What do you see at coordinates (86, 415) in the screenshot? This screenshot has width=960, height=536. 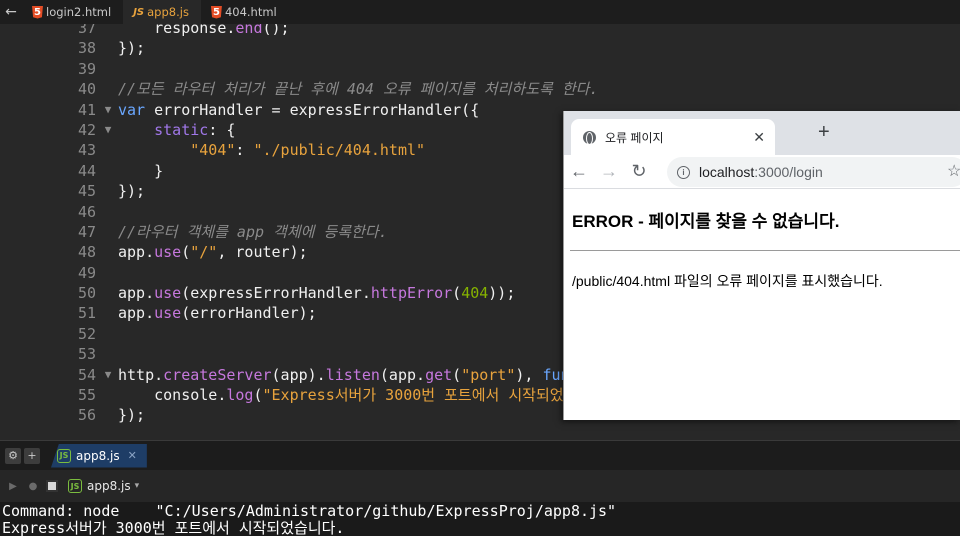 I see `line-number: 56` at bounding box center [86, 415].